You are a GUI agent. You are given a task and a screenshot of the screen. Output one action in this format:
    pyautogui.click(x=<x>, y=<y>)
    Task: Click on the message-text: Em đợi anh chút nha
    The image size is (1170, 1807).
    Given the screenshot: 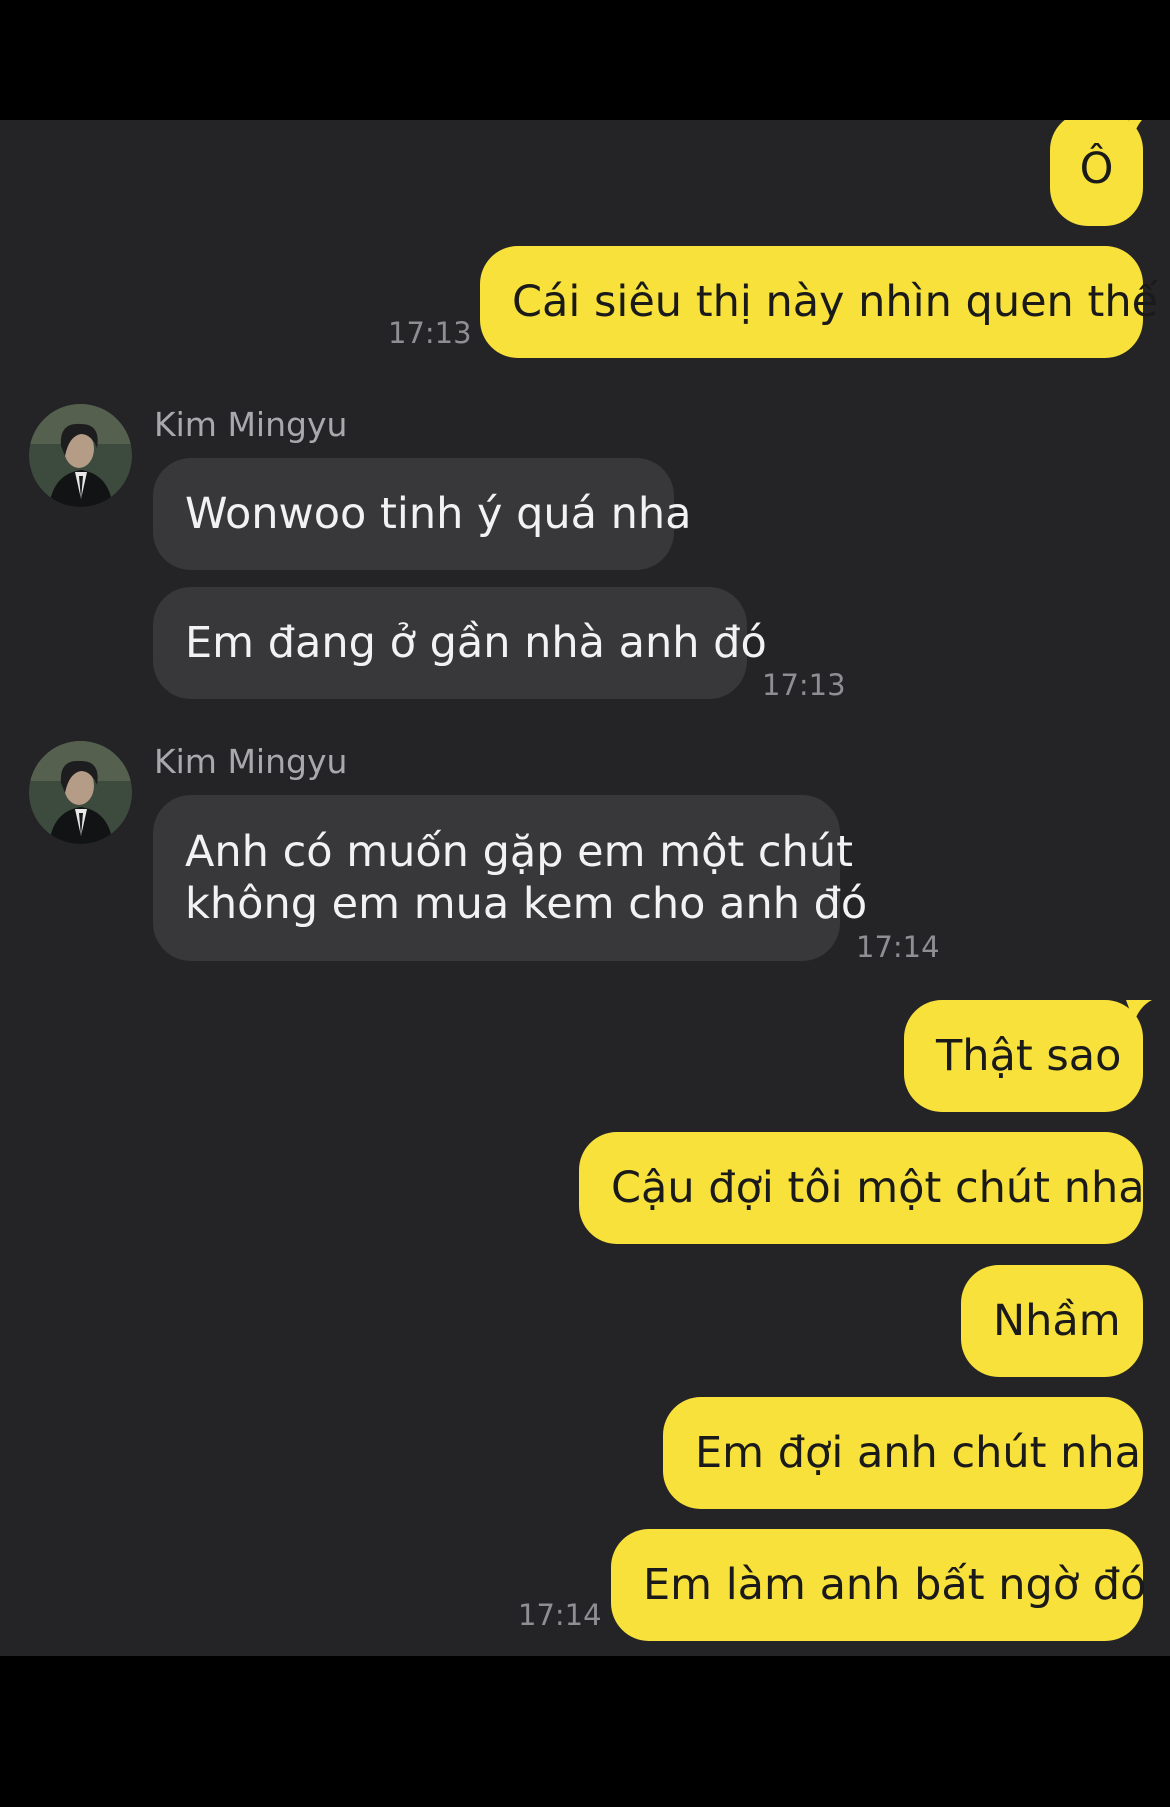 What is the action you would take?
    pyautogui.click(x=918, y=1453)
    